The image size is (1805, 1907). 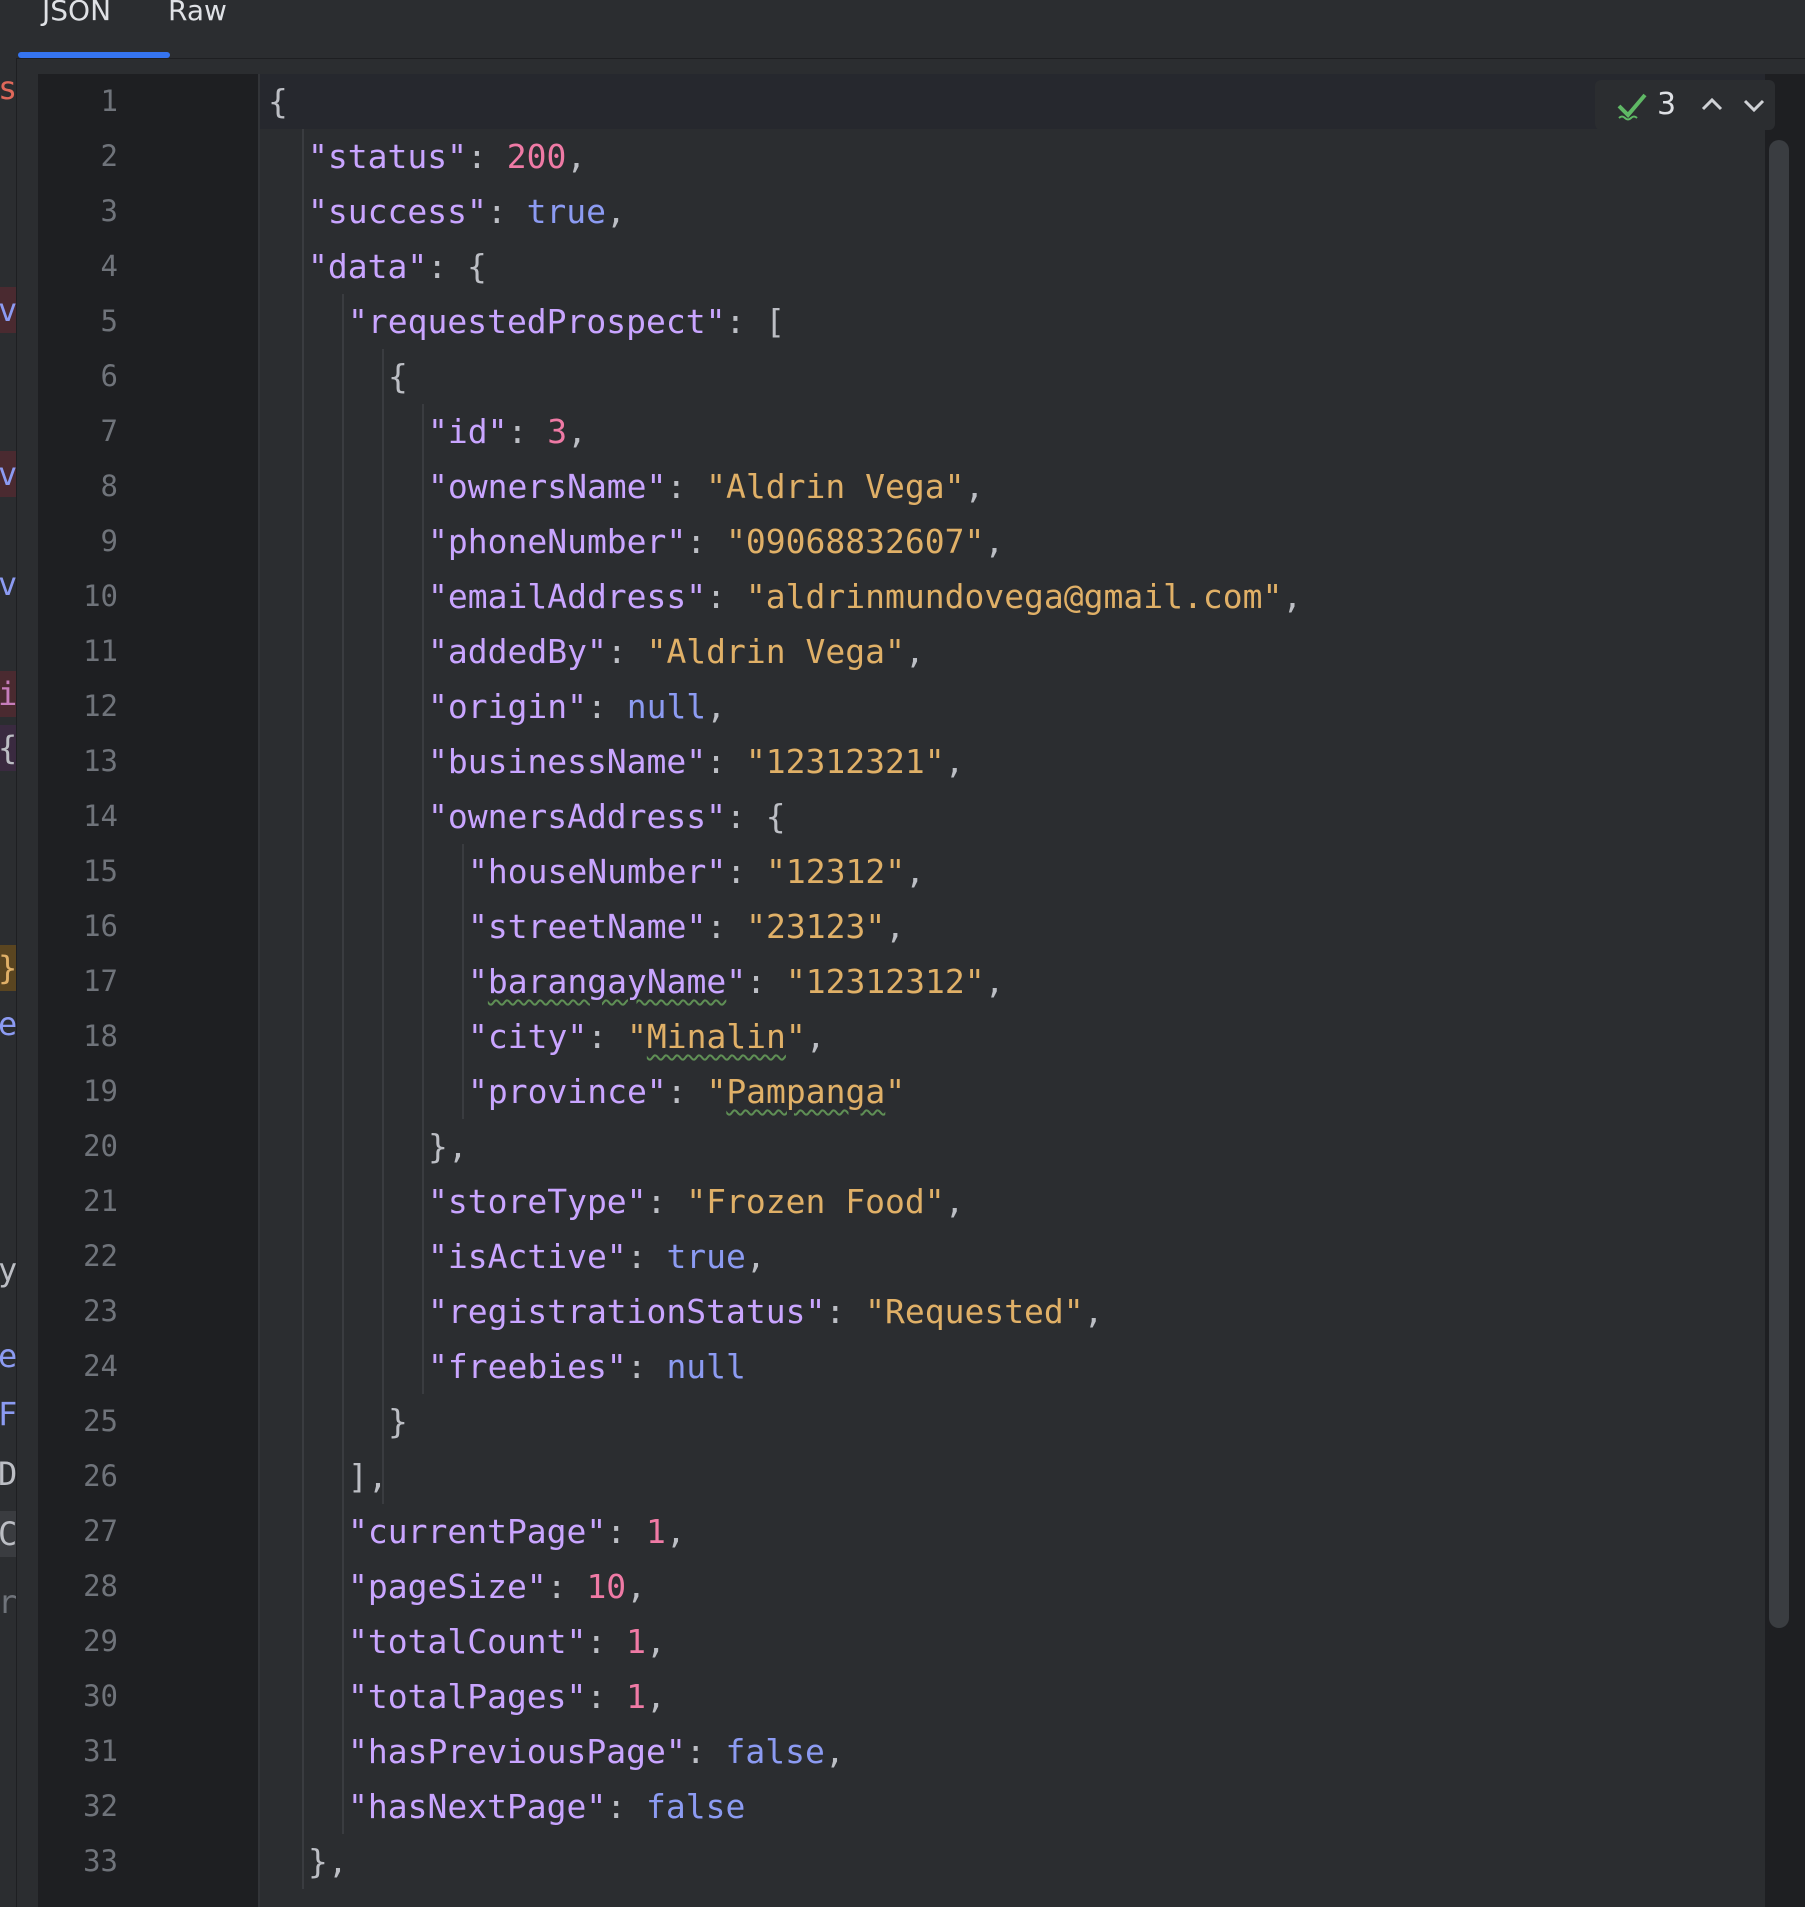 I want to click on check-icon, so click(x=1632, y=109).